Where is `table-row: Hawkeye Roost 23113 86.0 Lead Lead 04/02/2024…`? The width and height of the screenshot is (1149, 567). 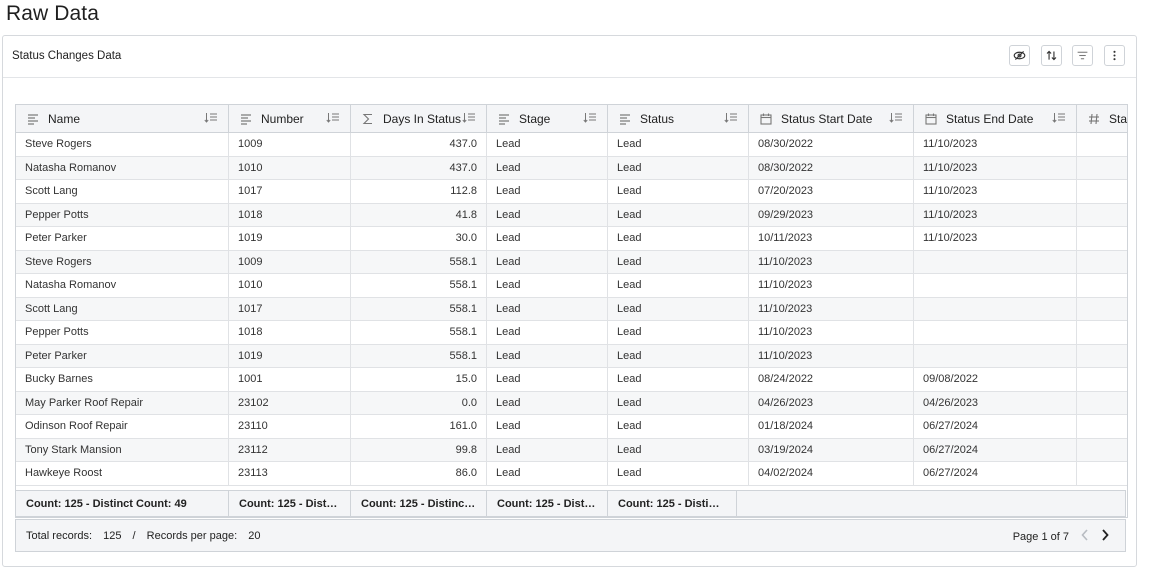
table-row: Hawkeye Roost 23113 86.0 Lead Lead 04/02/2024… is located at coordinates (571, 474).